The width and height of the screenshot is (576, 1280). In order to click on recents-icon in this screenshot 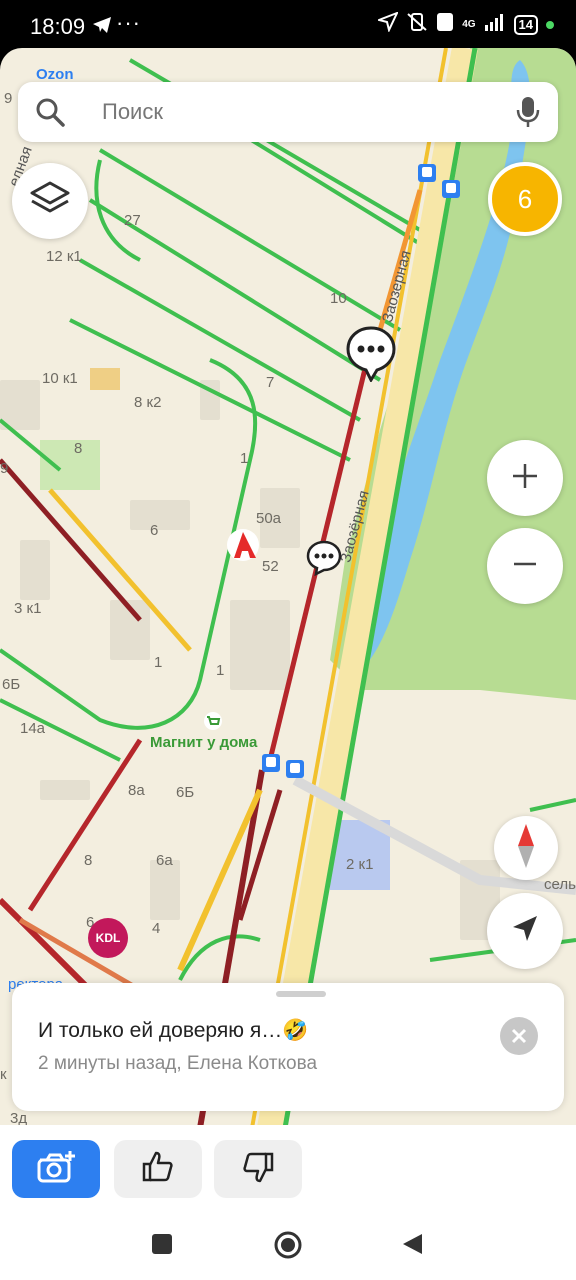, I will do `click(162, 1246)`.